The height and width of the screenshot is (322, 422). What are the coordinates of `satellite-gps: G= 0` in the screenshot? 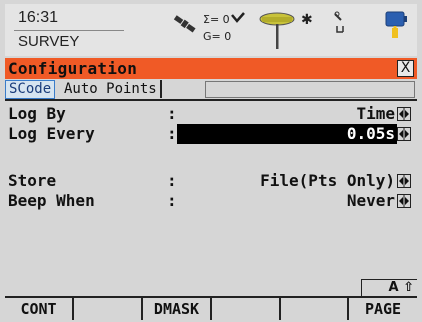 It's located at (217, 36).